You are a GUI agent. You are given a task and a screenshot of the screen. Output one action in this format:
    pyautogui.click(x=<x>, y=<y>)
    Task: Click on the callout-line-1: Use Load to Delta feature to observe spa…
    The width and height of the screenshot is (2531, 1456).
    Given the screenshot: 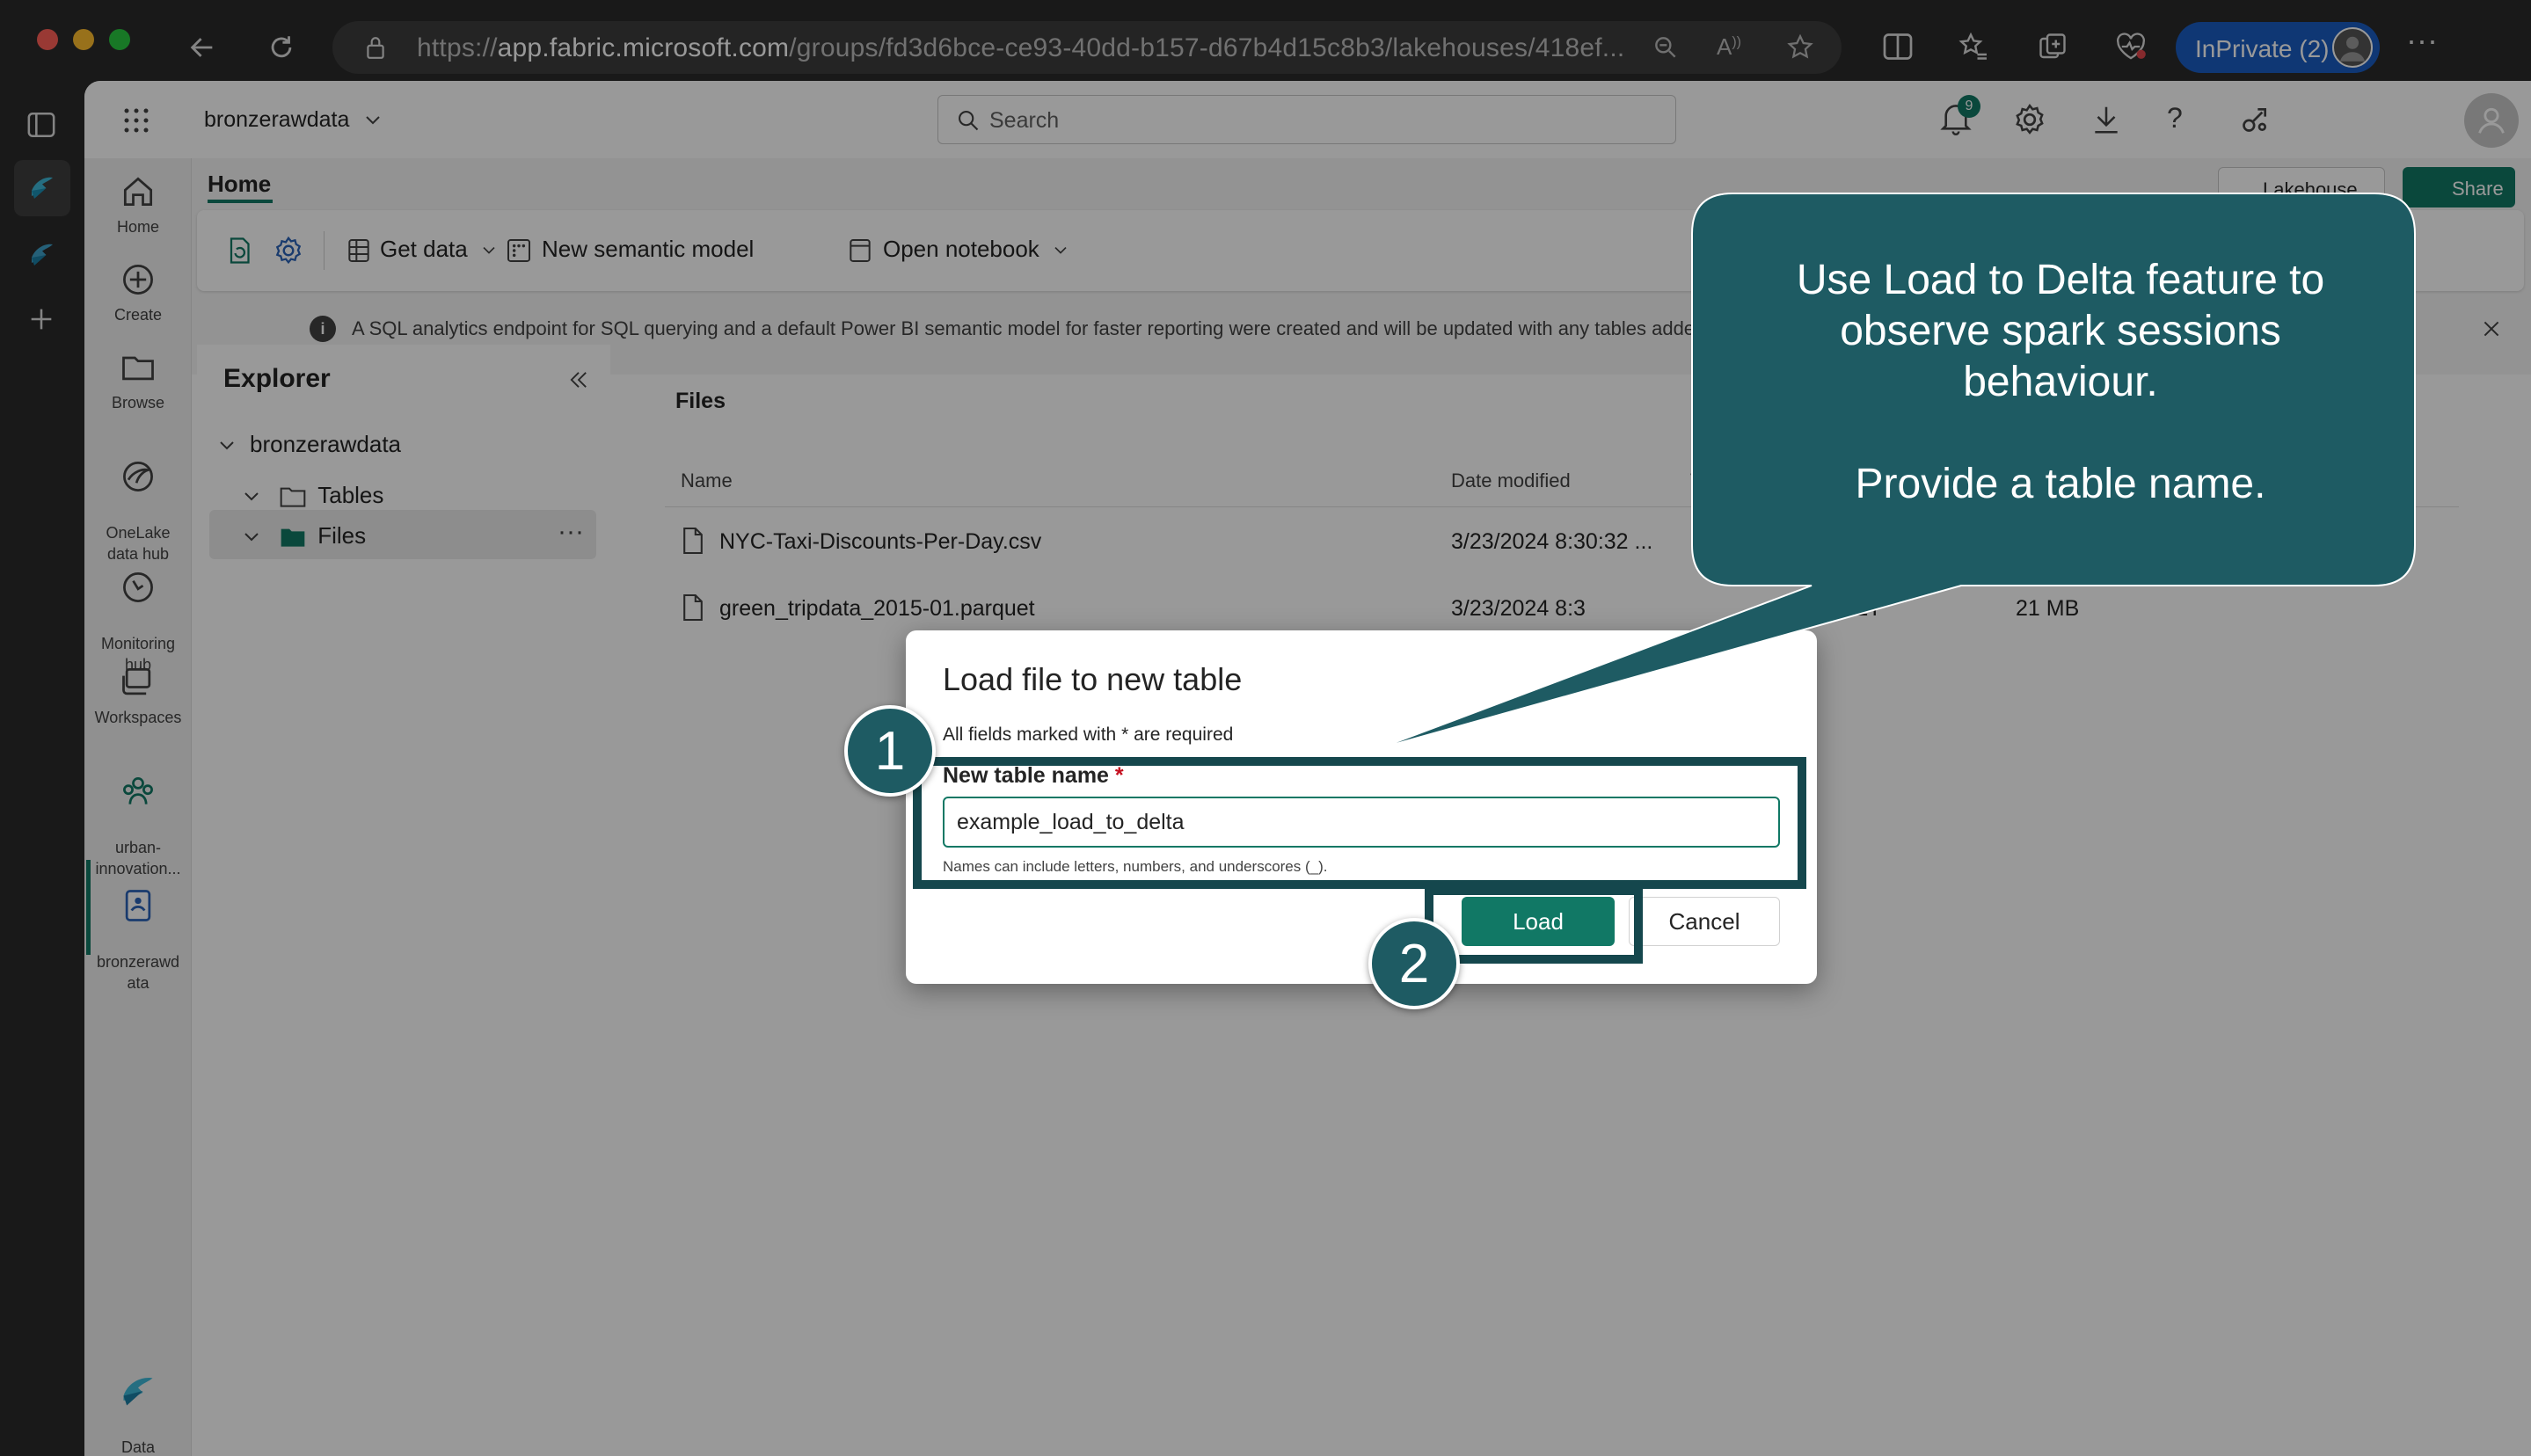 What is the action you would take?
    pyautogui.click(x=2061, y=331)
    